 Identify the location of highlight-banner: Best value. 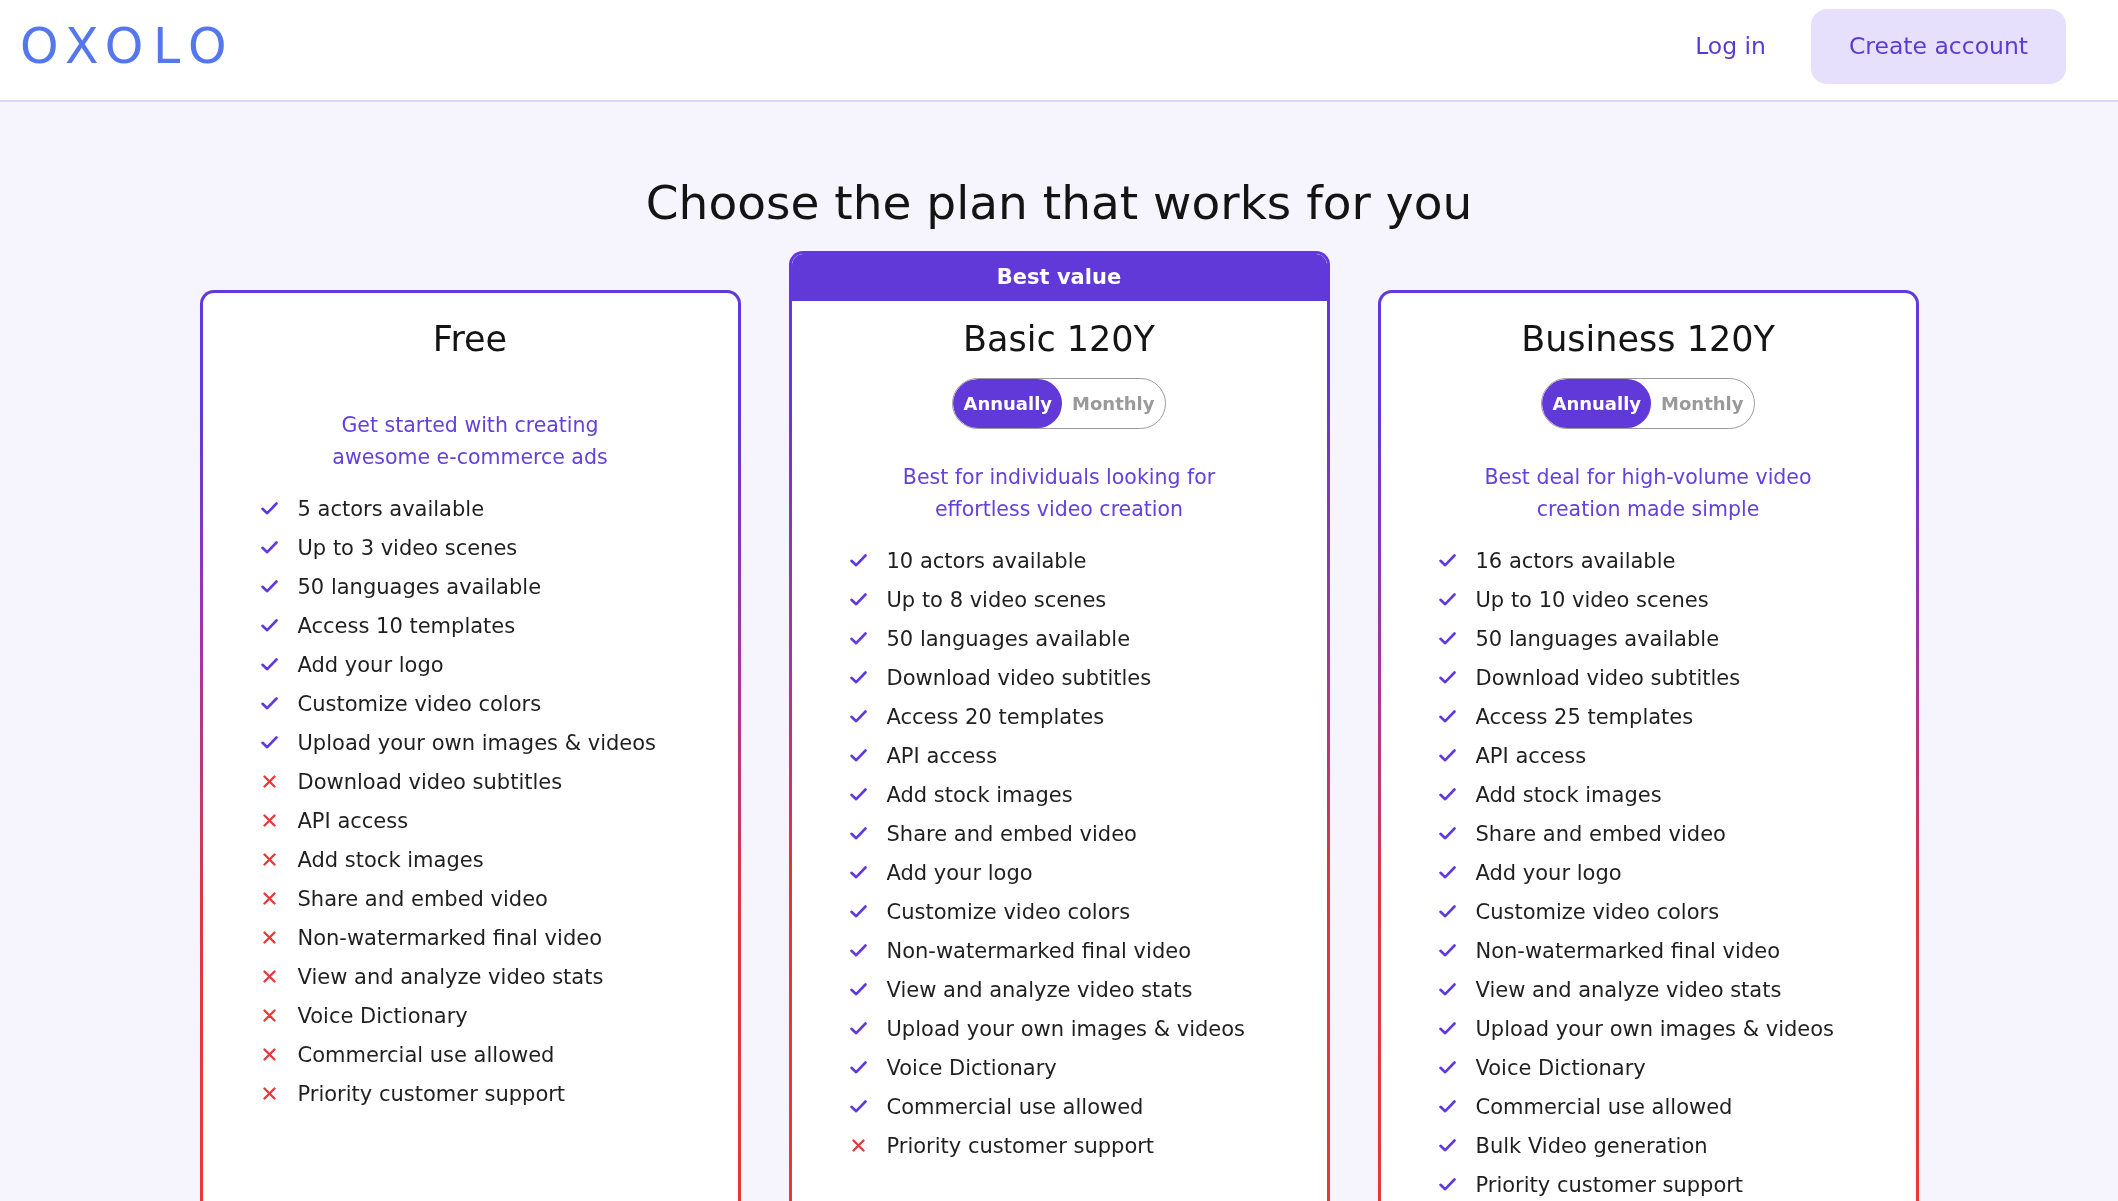
(1059, 277).